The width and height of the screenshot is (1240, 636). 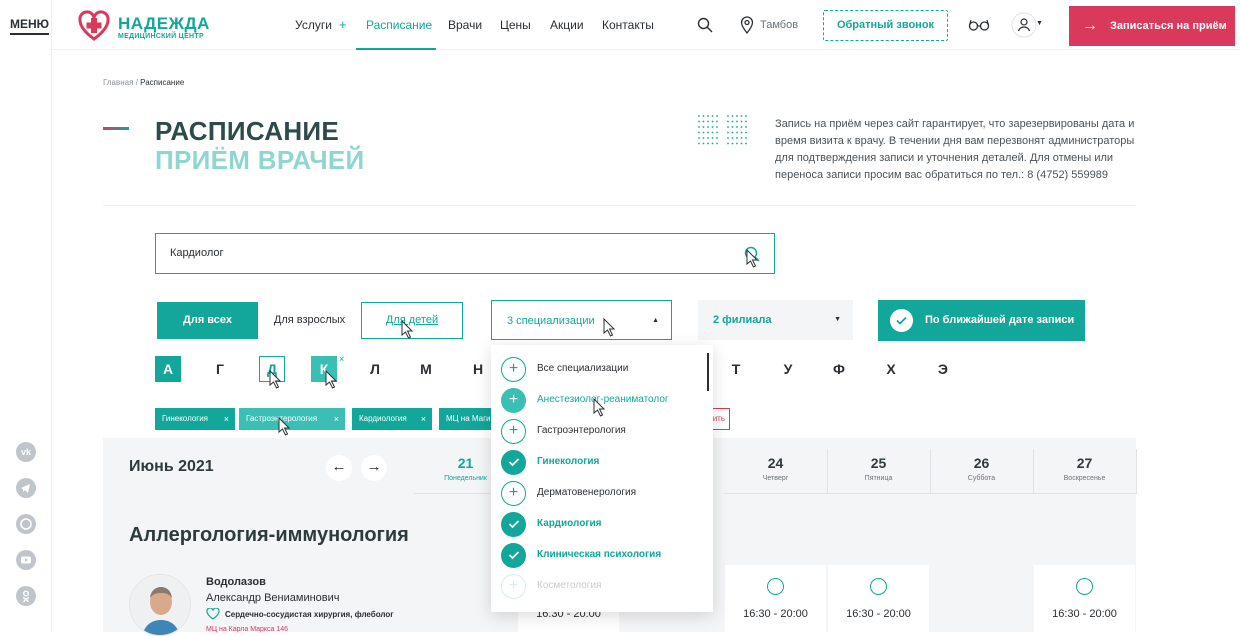 I want to click on book-appointment-button: → Записаться на приём, so click(x=1152, y=26).